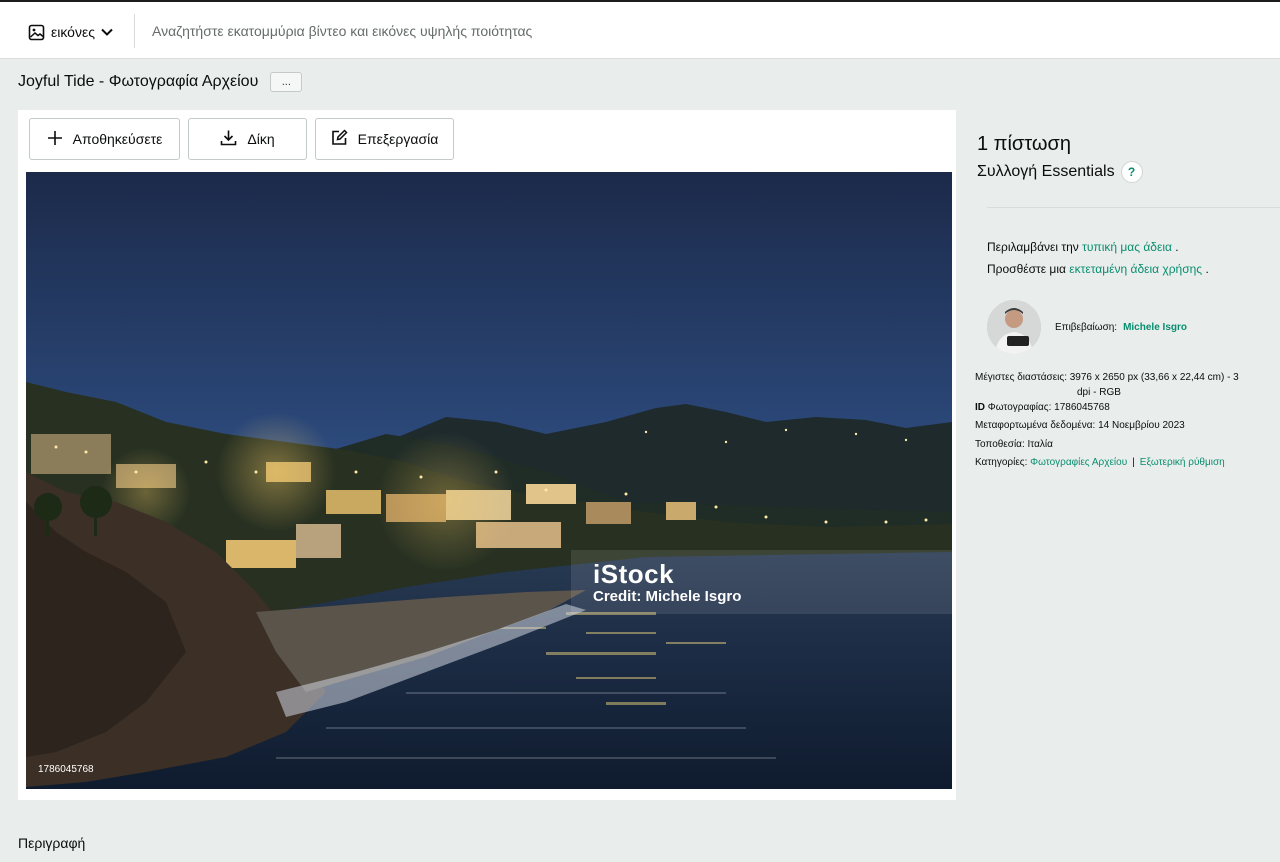 Image resolution: width=1280 pixels, height=862 pixels. Describe the element at coordinates (138, 81) in the screenshot. I see `page-title: Joyful Tide - Φωτογραφία Αρχείου` at that location.